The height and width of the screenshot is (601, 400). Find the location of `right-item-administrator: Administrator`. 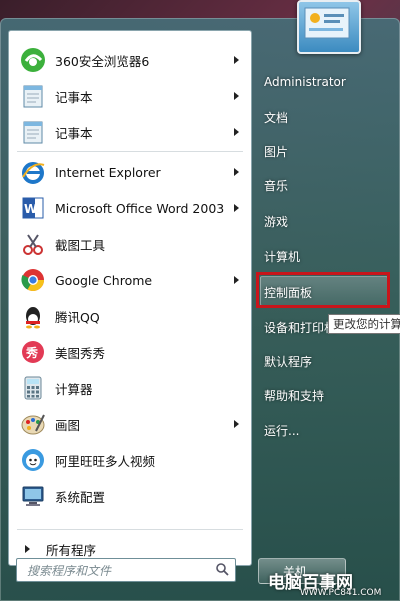

right-item-administrator: Administrator is located at coordinates (305, 82).